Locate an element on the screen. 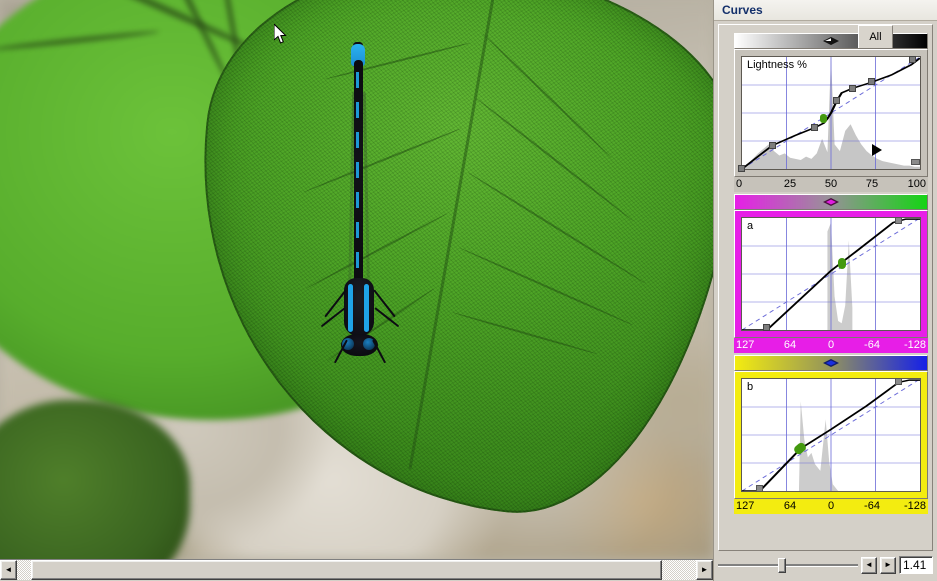 The height and width of the screenshot is (581, 937). a-gradient-bar is located at coordinates (831, 202).